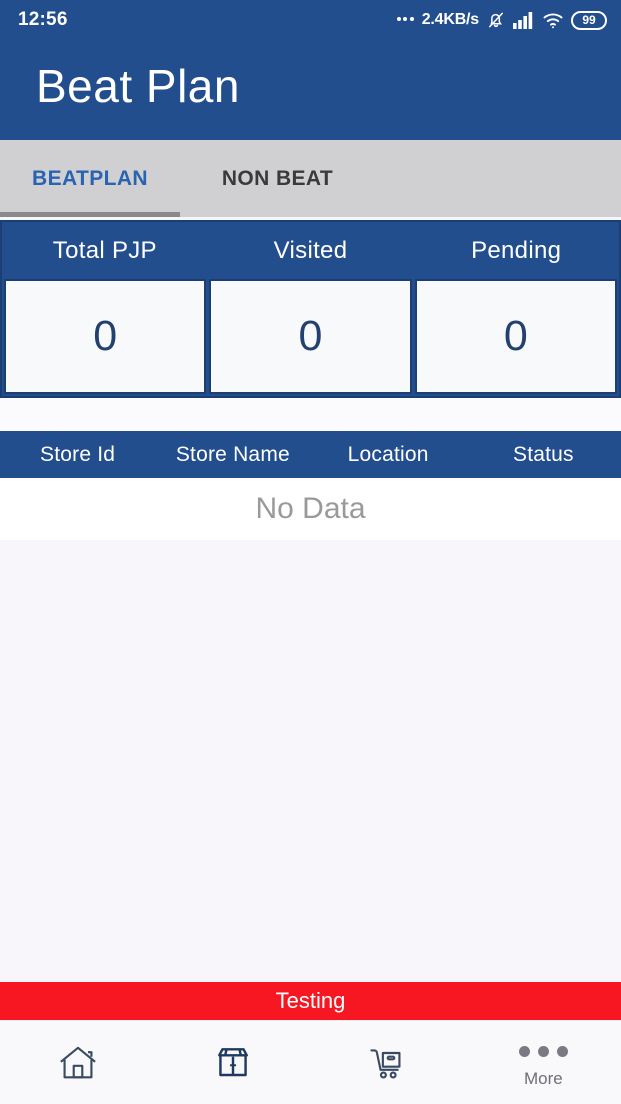 The width and height of the screenshot is (621, 1104). I want to click on stats-header-total-pjp: Total PJP, so click(104, 250).